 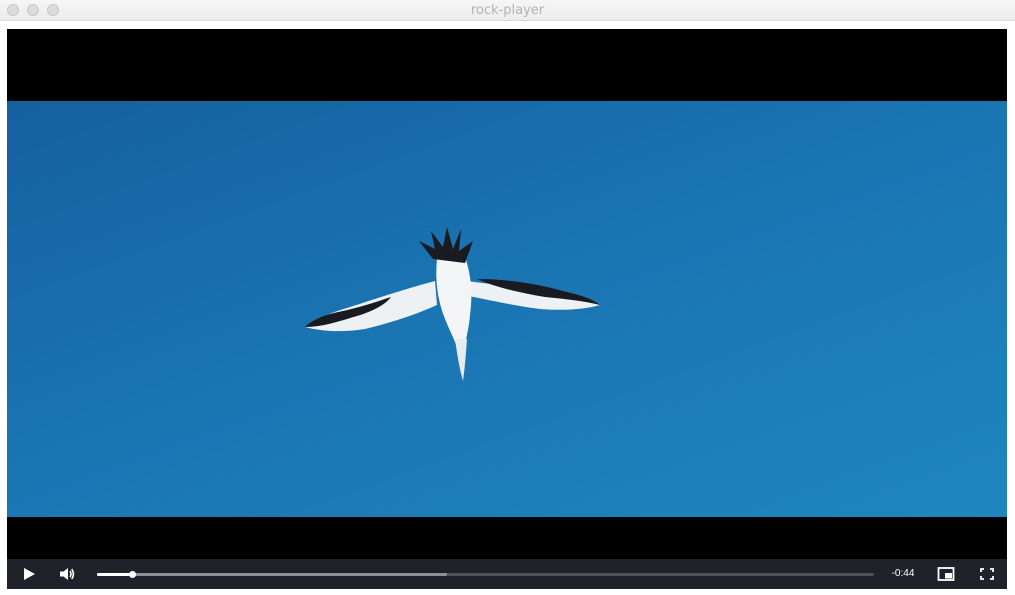 I want to click on time-remaining: -0:44, so click(x=903, y=573).